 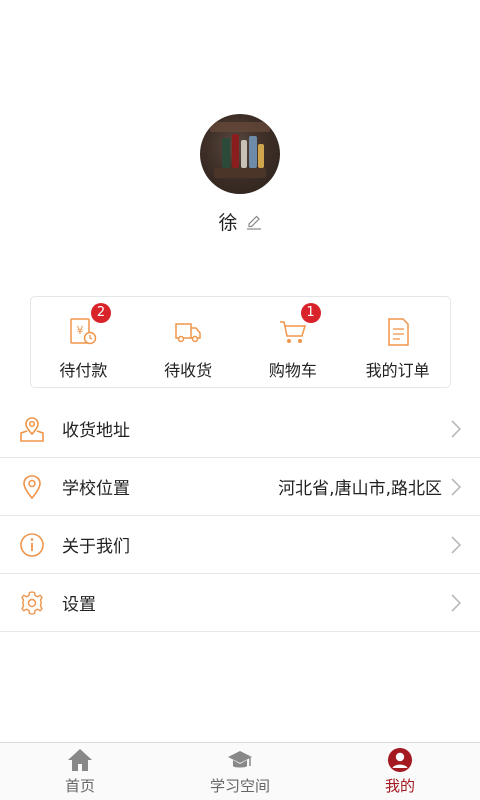 What do you see at coordinates (32, 544) in the screenshot?
I see `info-icon` at bounding box center [32, 544].